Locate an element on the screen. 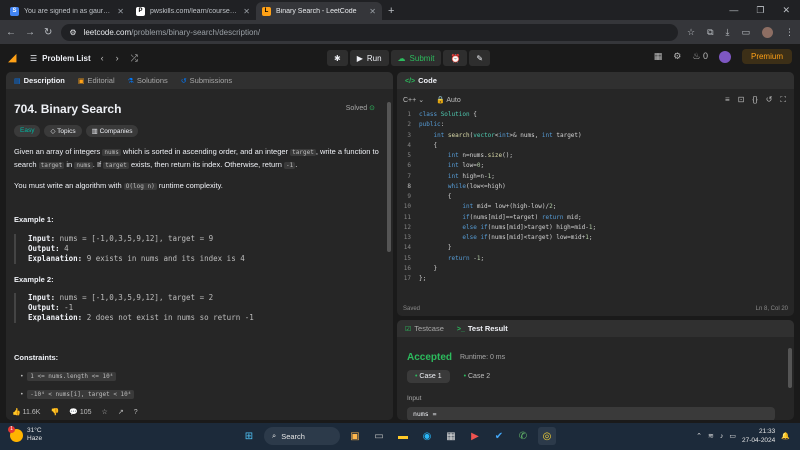  code-line: 15 return -1; is located at coordinates (595, 259).